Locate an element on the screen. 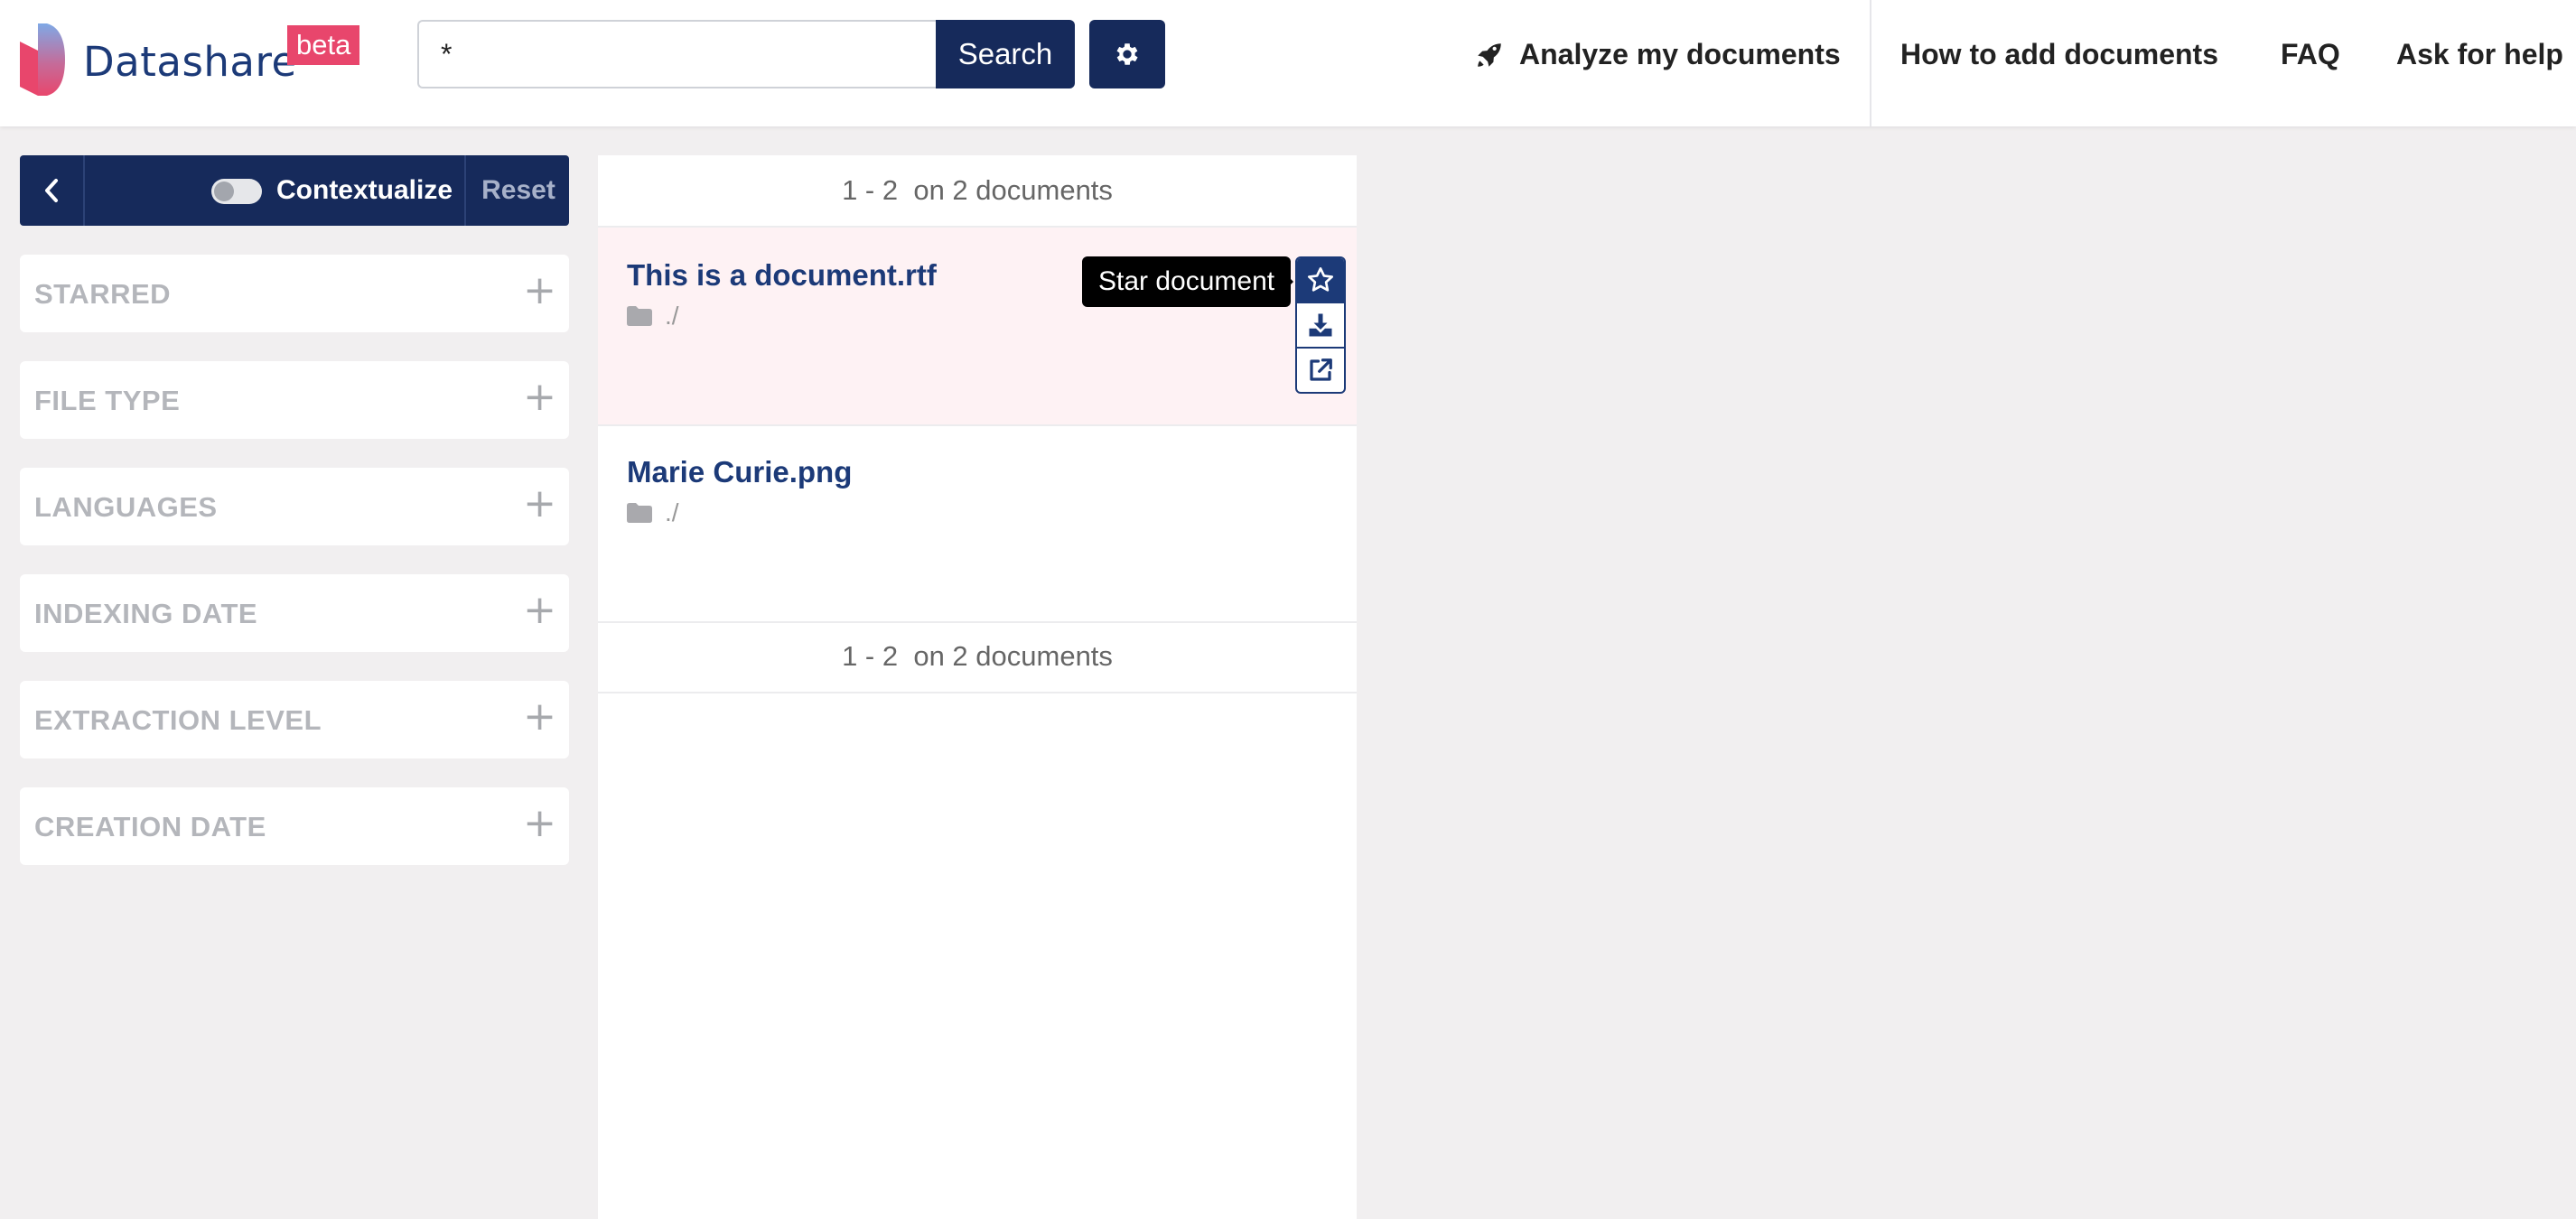  filter-languages: LANGUAGES + is located at coordinates (294, 506).